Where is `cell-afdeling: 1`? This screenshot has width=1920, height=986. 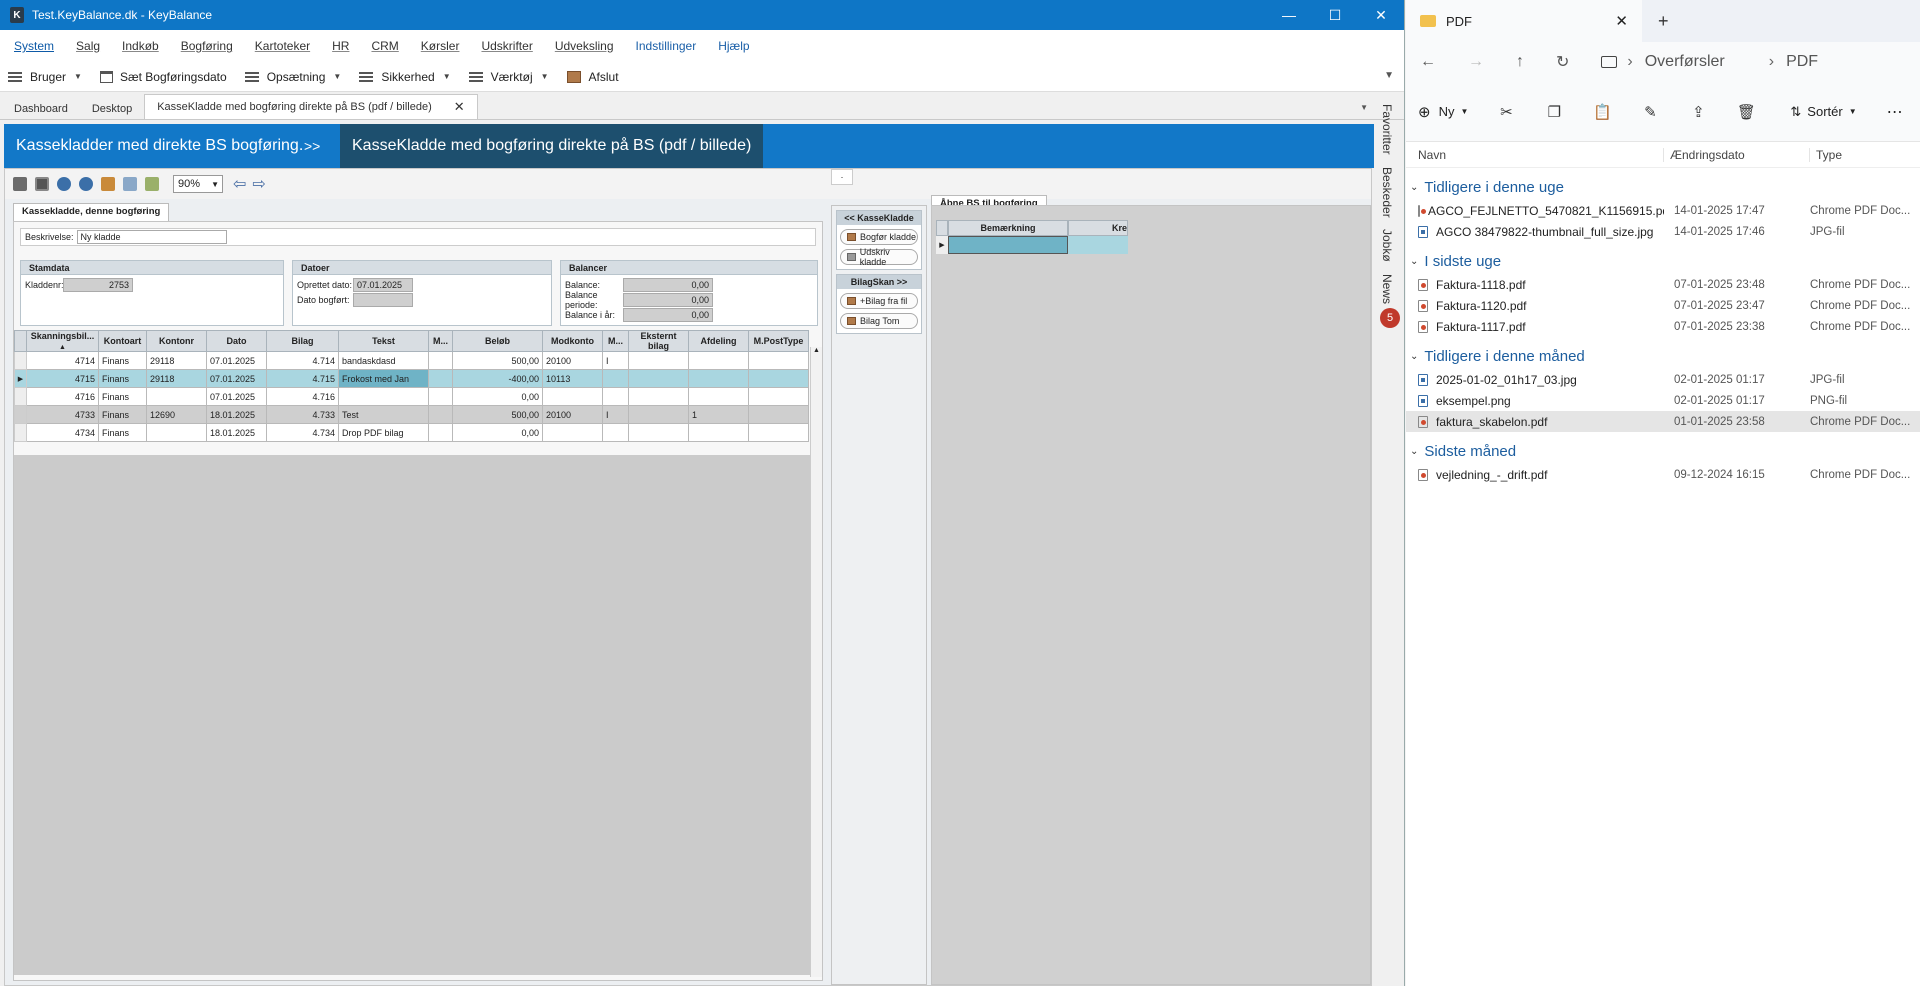 cell-afdeling: 1 is located at coordinates (718, 414).